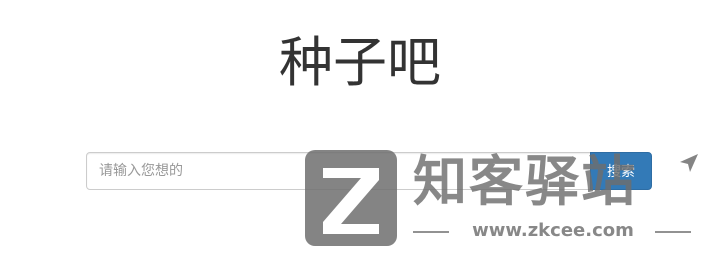  I want to click on search-form: 搜索, so click(369, 171).